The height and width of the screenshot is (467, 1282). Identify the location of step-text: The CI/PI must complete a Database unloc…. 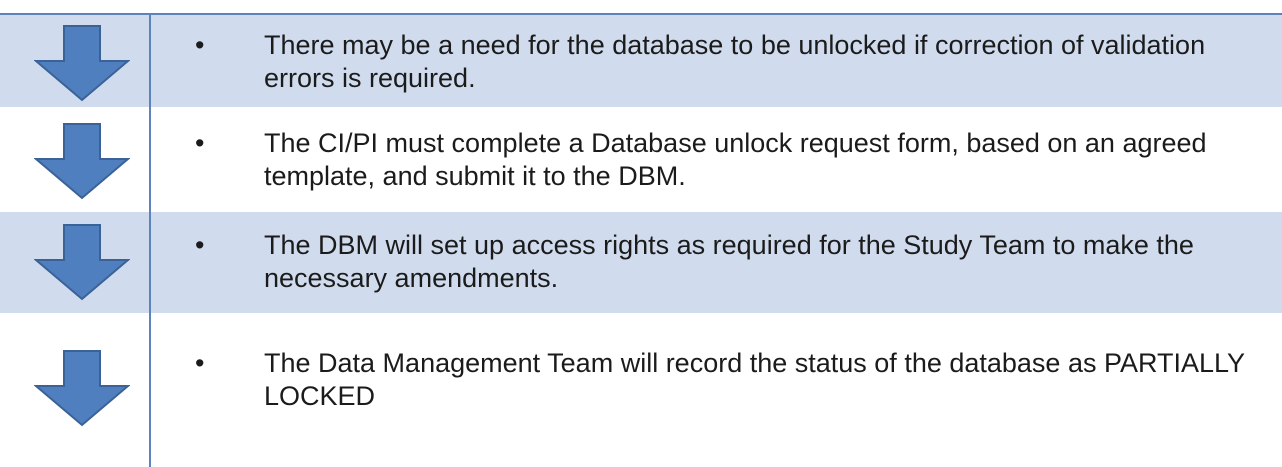
(735, 159).